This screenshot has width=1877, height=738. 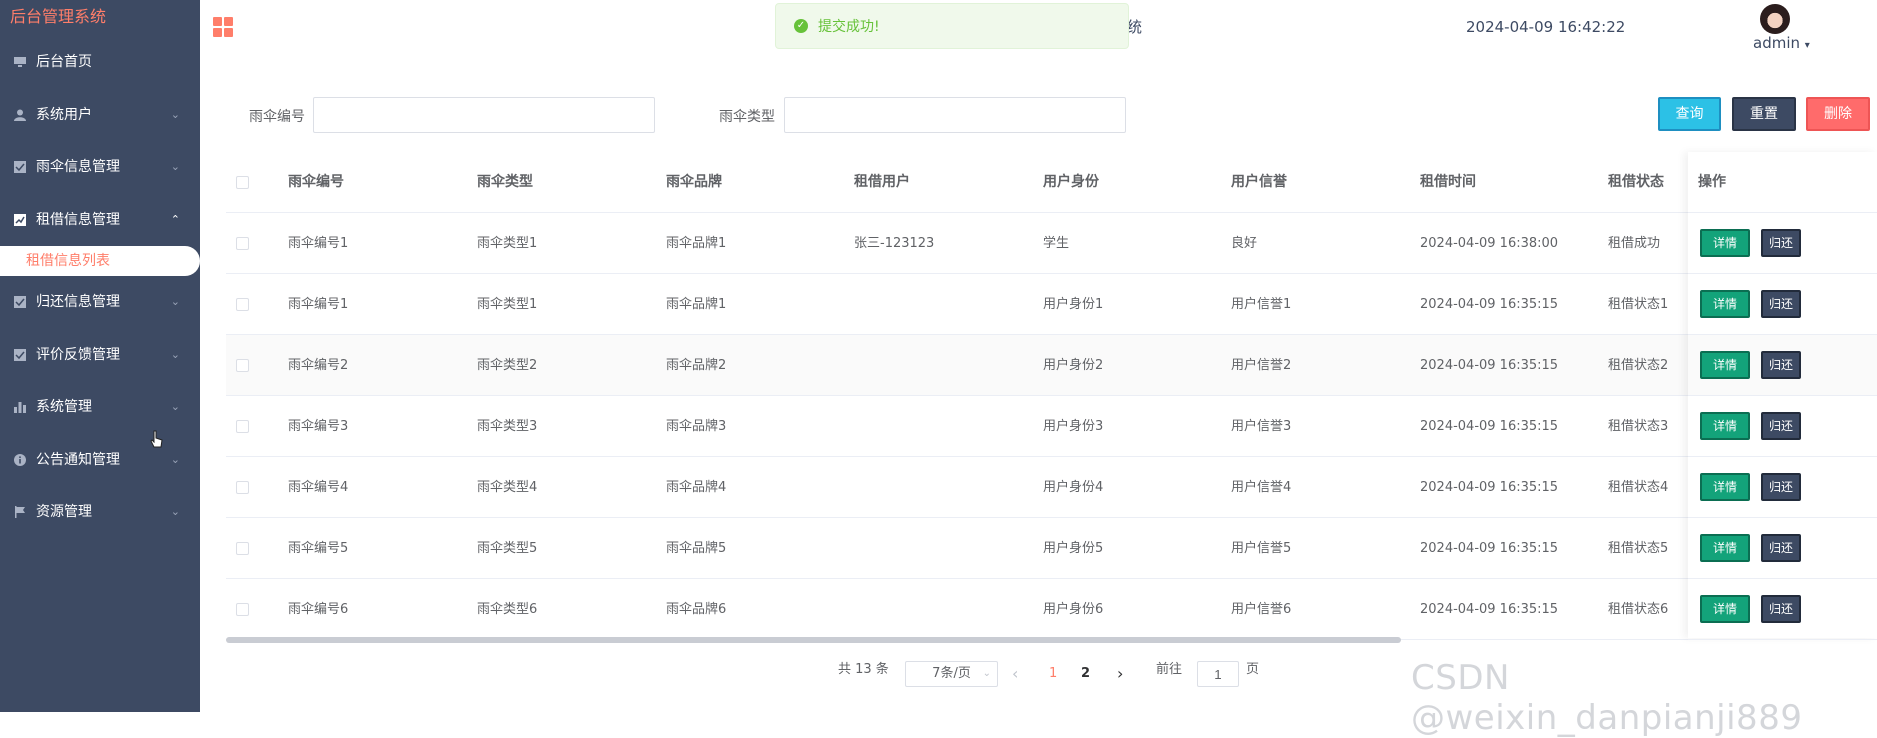 What do you see at coordinates (20, 407) in the screenshot?
I see `bar-chart-icon` at bounding box center [20, 407].